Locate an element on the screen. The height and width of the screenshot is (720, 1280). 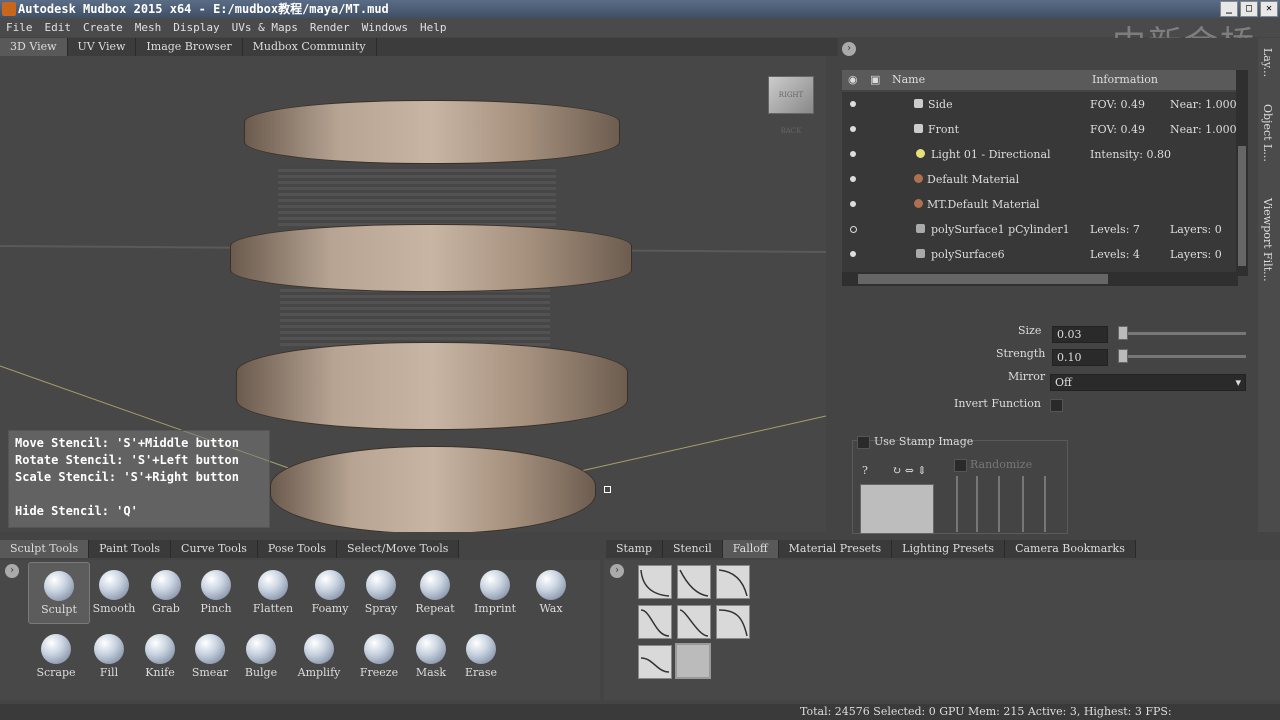
object-row: polySurface6 Levels: 4 Layers: 0 is located at coordinates (1040, 254).